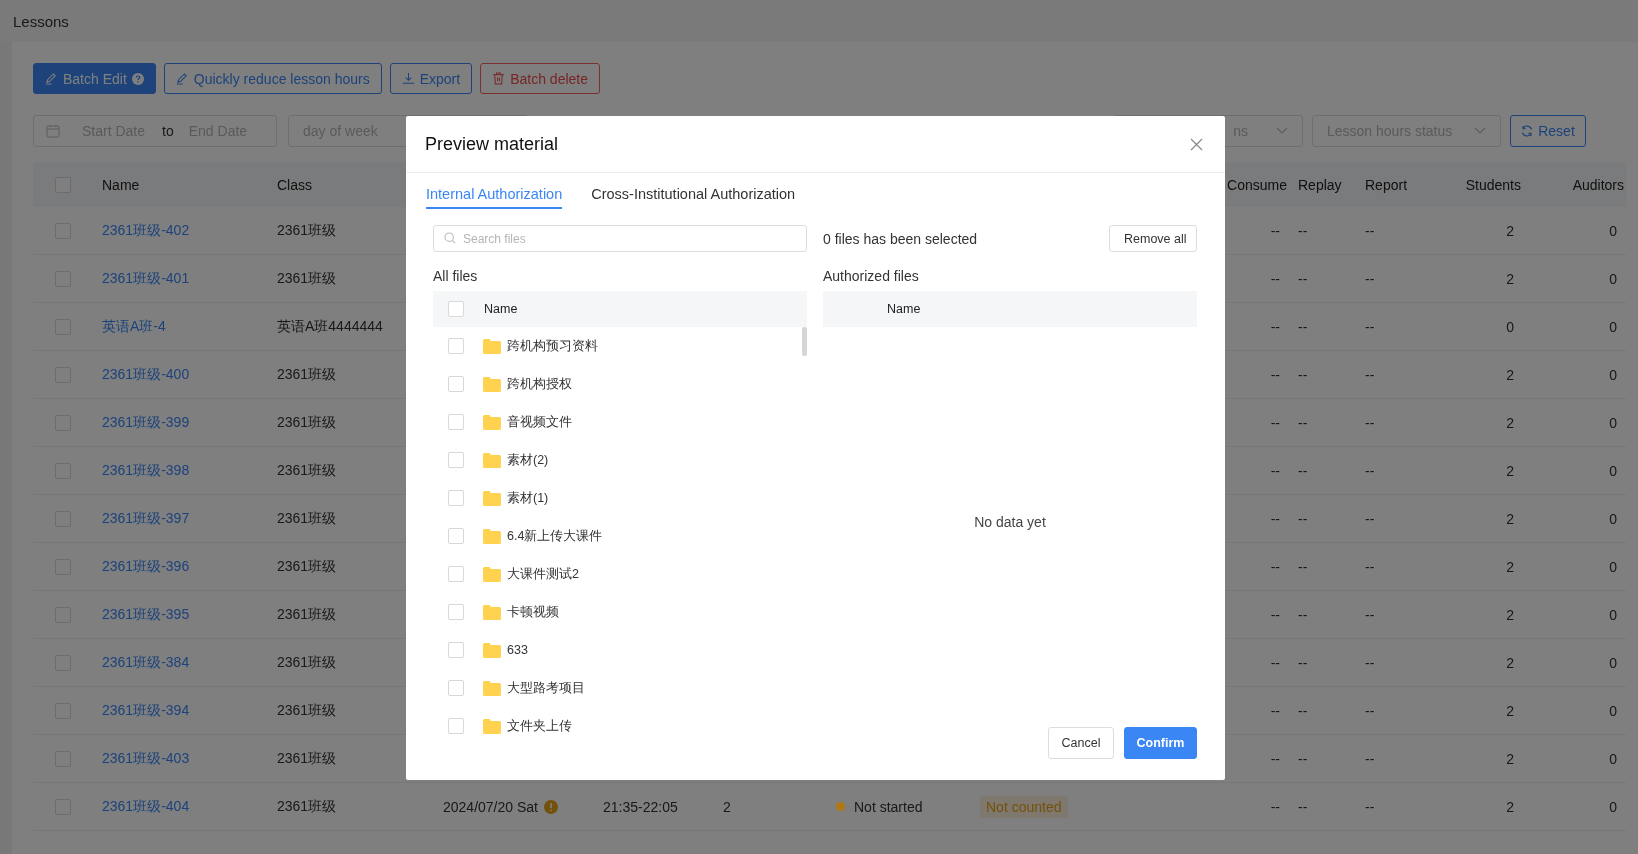  Describe the element at coordinates (1493, 184) in the screenshot. I see `column-header: Students` at that location.